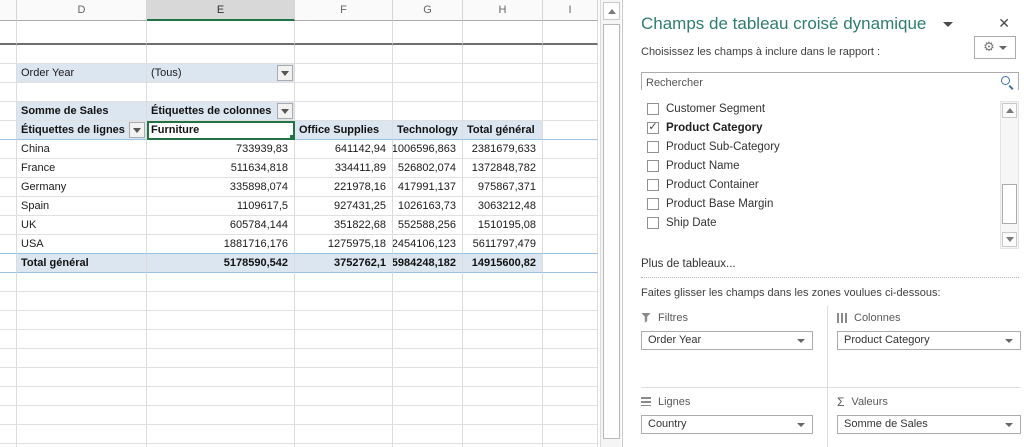  Describe the element at coordinates (830, 146) in the screenshot. I see `field-item: Product Sub-Category` at that location.